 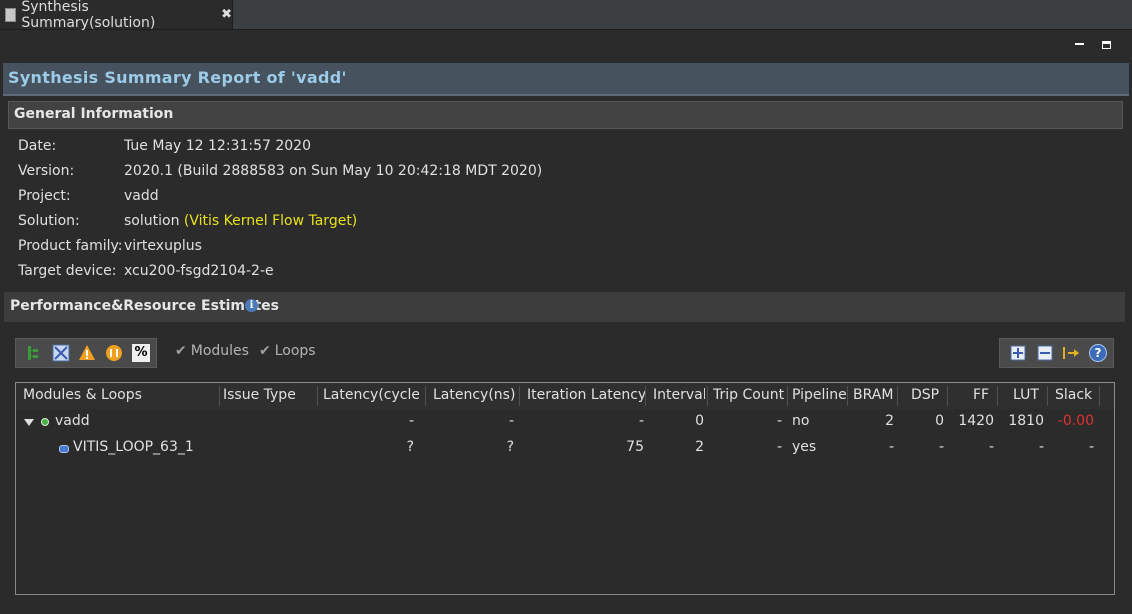 I want to click on column-header-iteration-latency: Iteration Latency, so click(x=587, y=397).